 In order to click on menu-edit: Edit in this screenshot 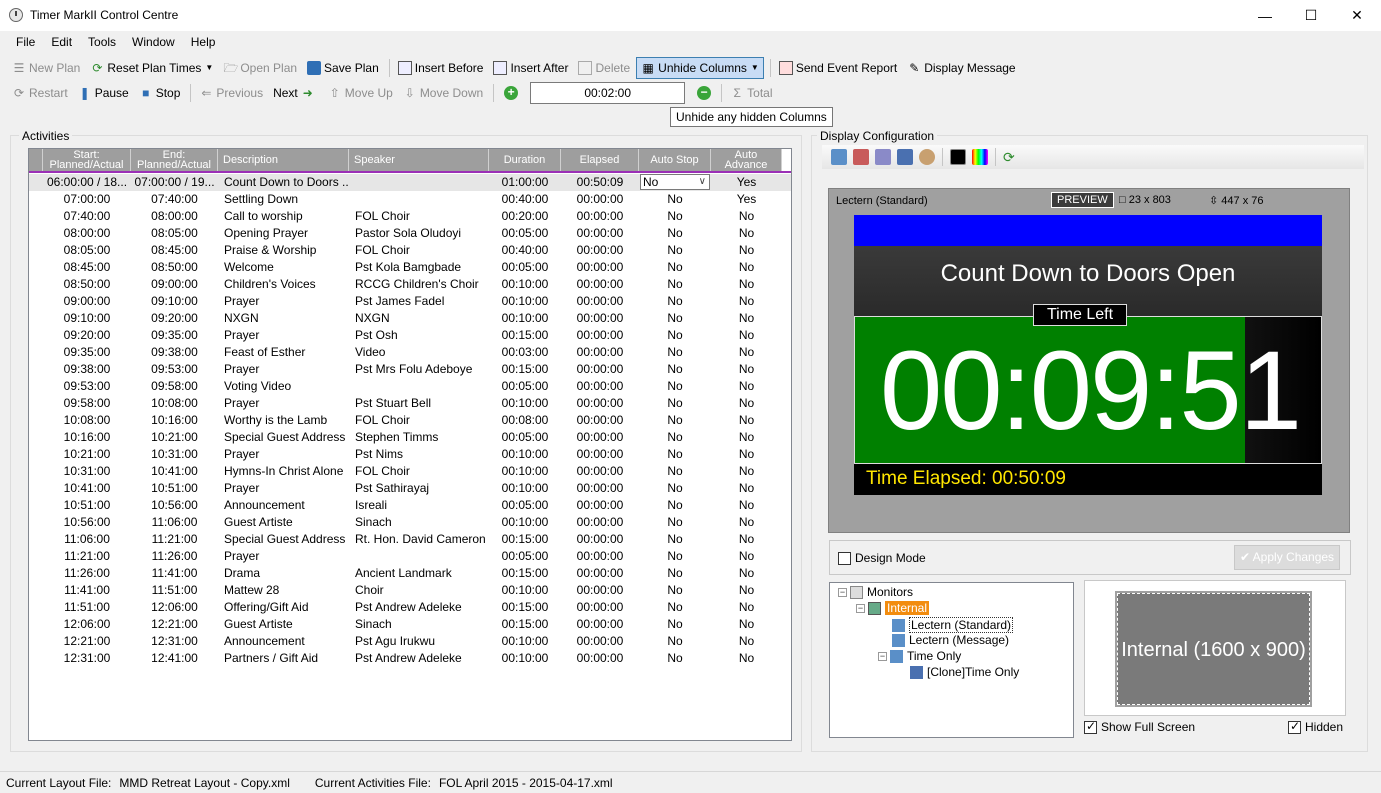, I will do `click(61, 43)`.